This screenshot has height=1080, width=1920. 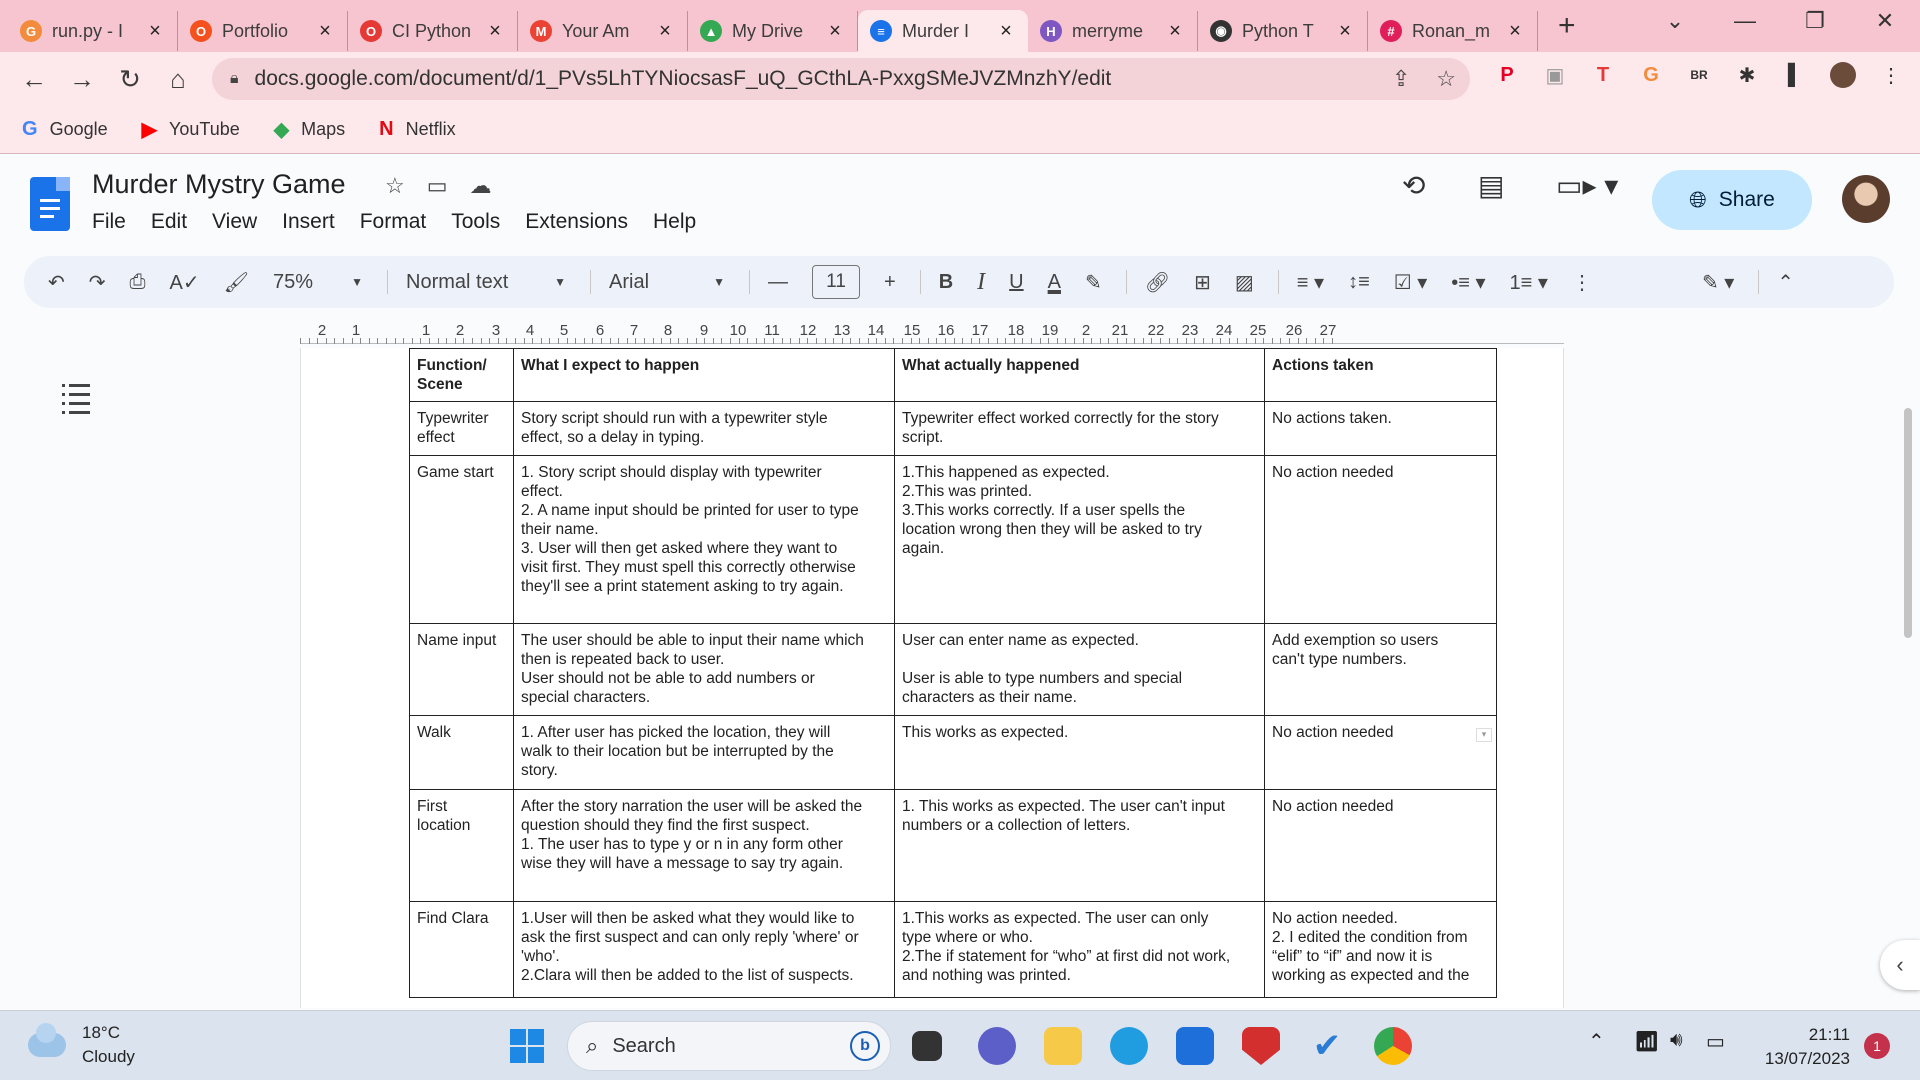 I want to click on home-icon: ⌂, so click(x=178, y=79).